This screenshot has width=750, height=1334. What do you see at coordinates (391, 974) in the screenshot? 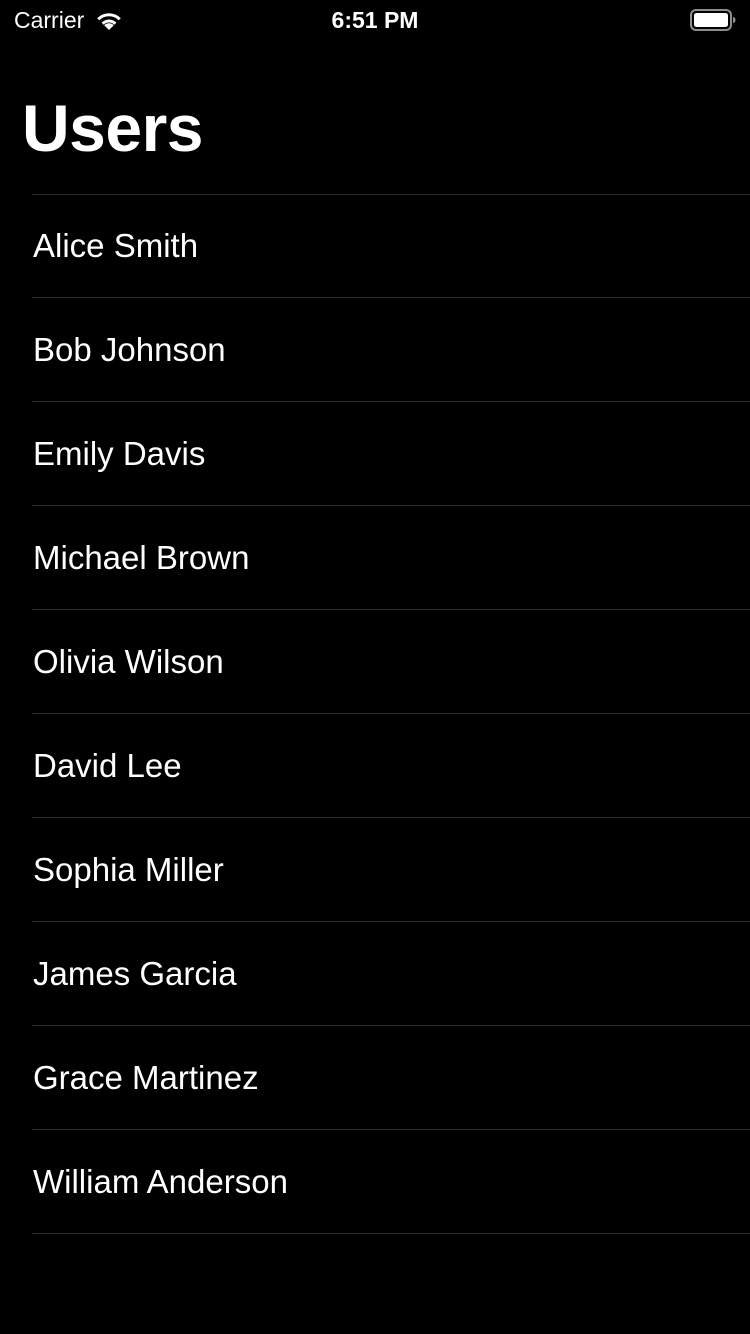
I see `user-row: James Garcia` at bounding box center [391, 974].